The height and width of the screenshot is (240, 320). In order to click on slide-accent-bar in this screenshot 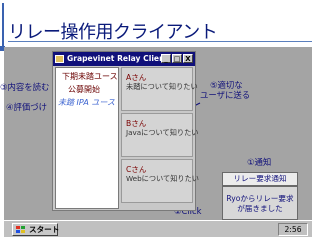, I will do `click(3, 25)`.